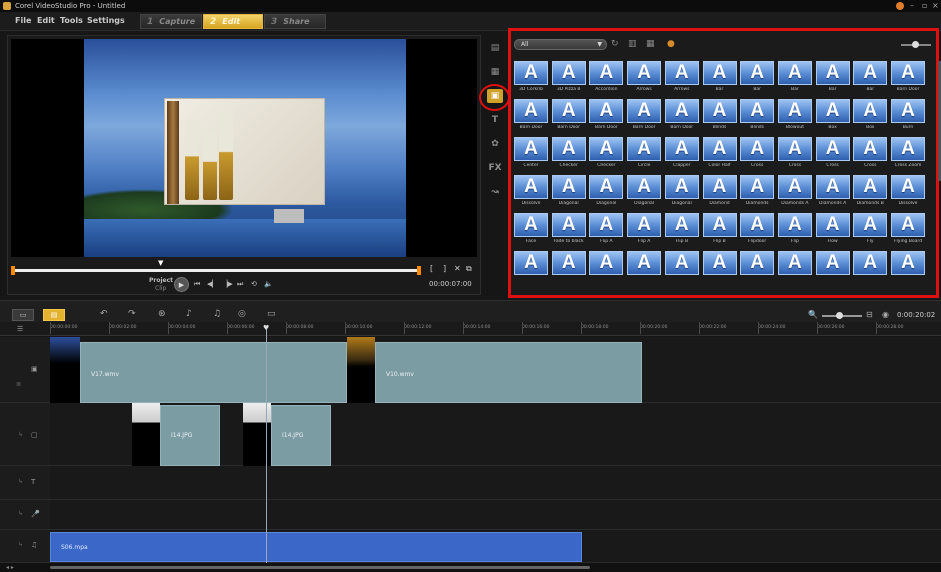  Describe the element at coordinates (908, 117) in the screenshot. I see `transition-tile: A Burn` at that location.